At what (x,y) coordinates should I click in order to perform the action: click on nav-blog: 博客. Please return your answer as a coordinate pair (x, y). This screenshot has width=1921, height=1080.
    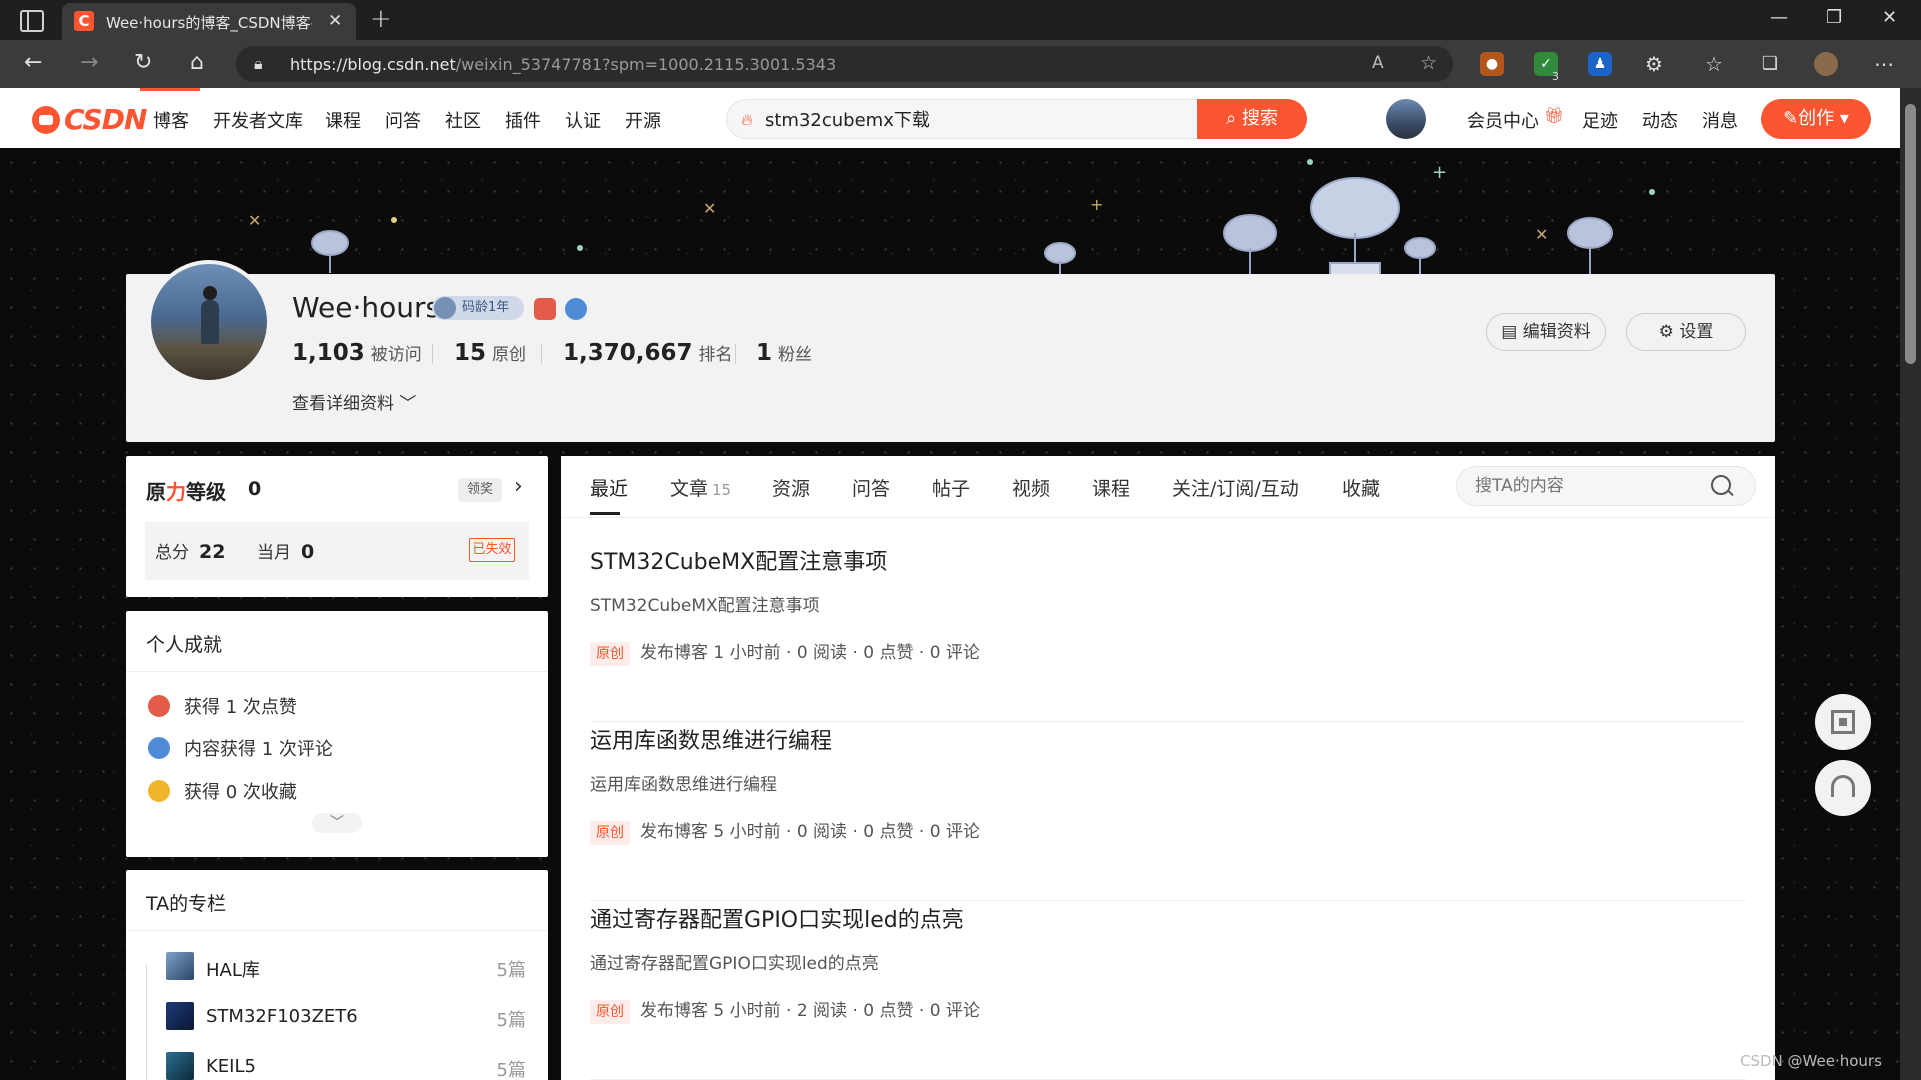
    Looking at the image, I should click on (171, 120).